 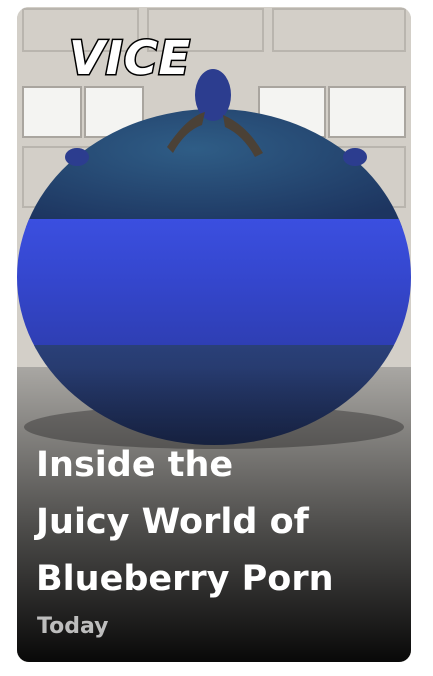 I want to click on vice-logo: VICE, so click(x=130, y=58).